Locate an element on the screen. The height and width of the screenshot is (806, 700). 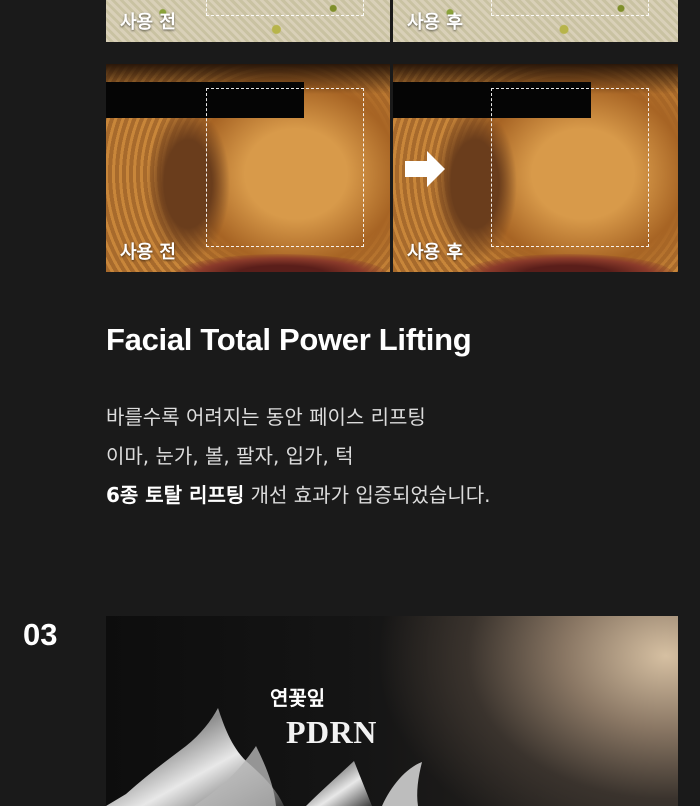
after-photo: 사용 후 is located at coordinates (535, 168).